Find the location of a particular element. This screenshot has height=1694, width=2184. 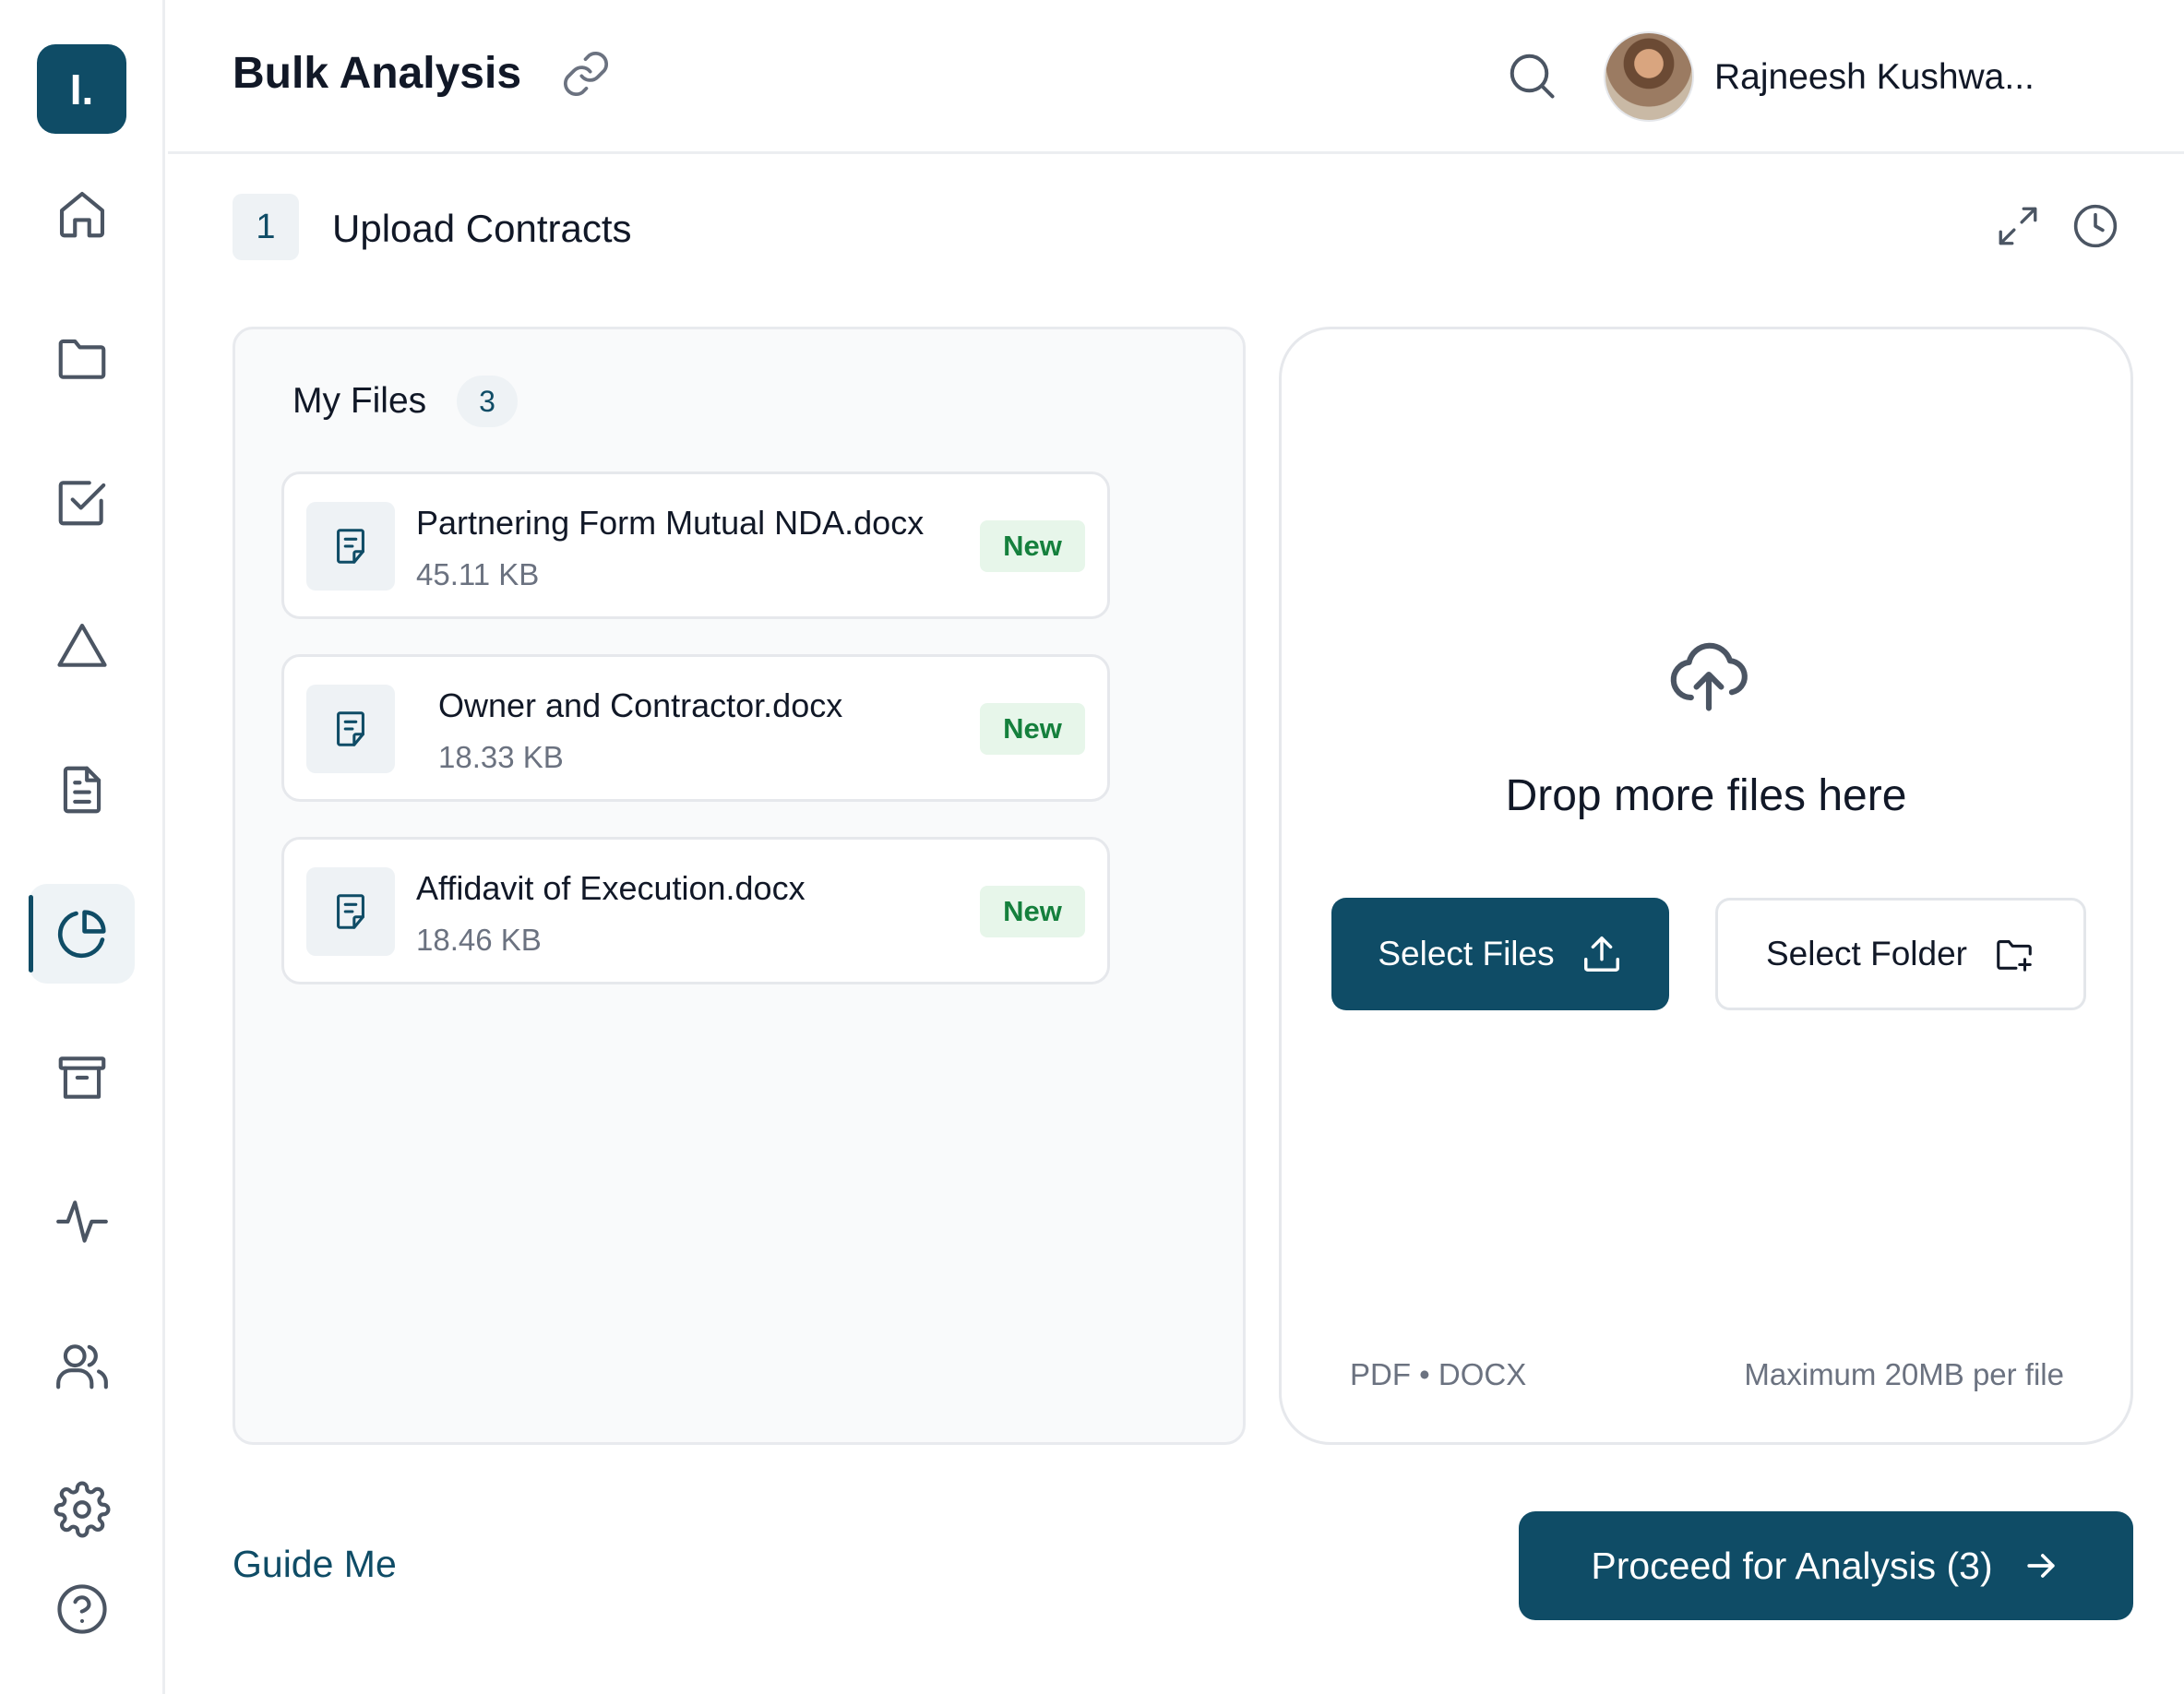

sidebar-item-folders is located at coordinates (82, 358).